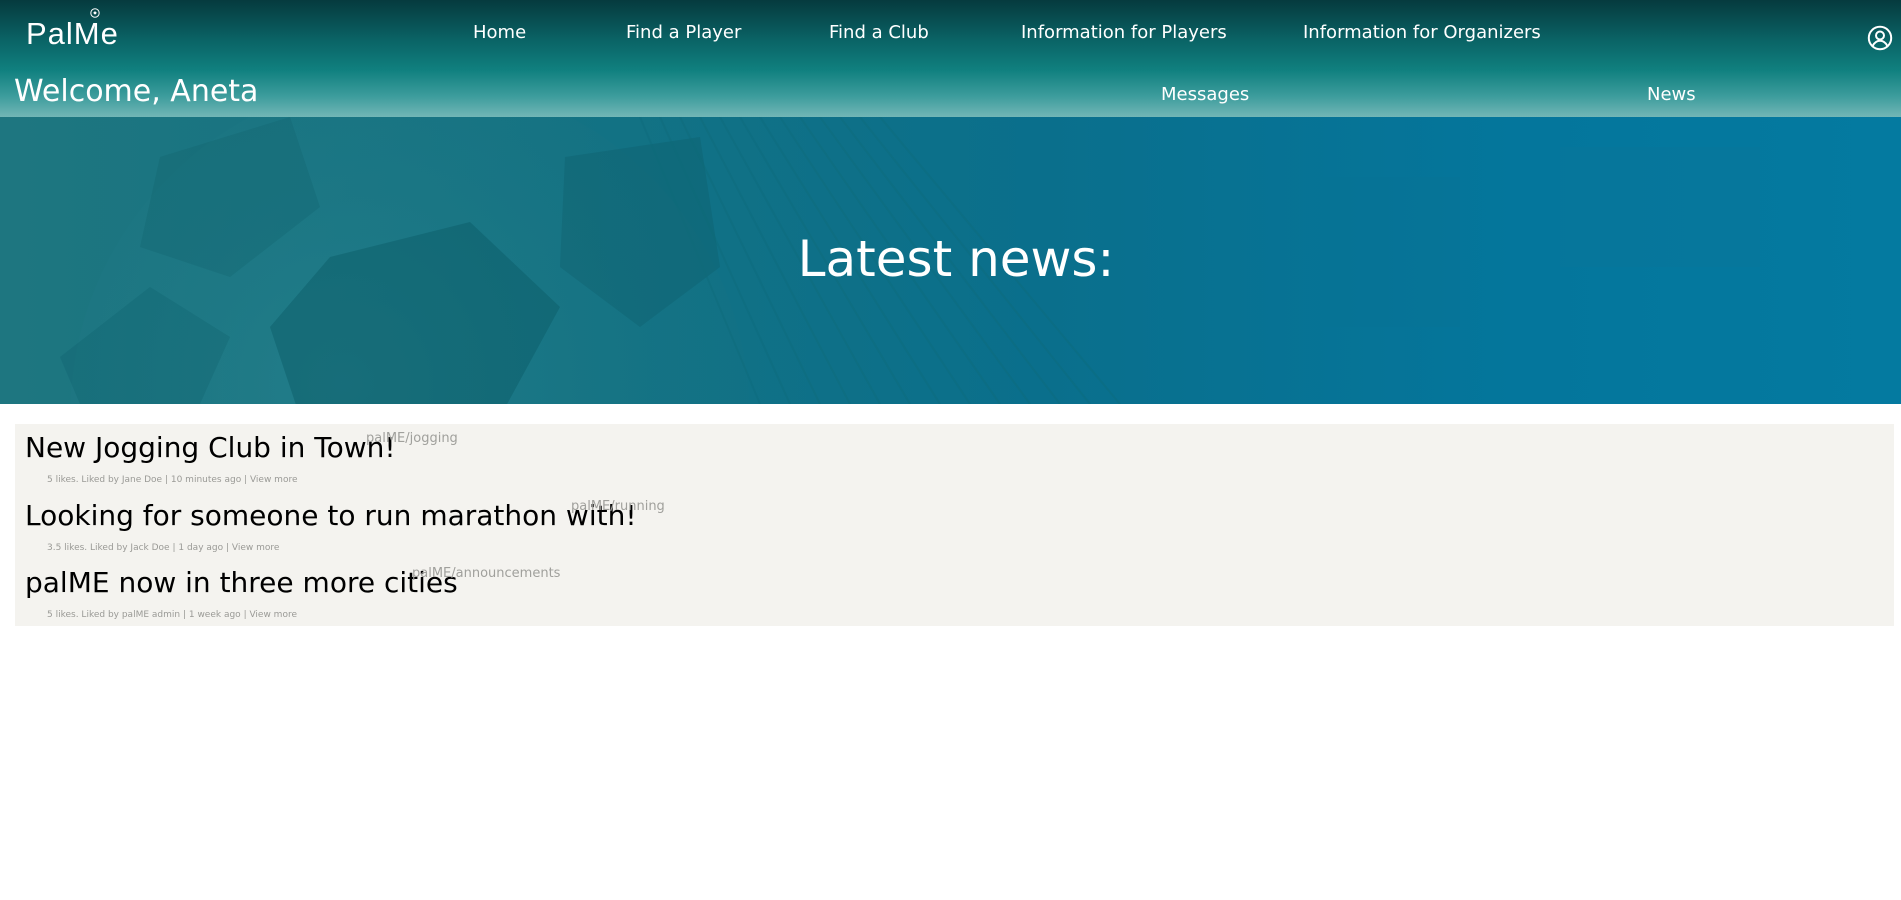 Image resolution: width=1901 pixels, height=900 pixels. Describe the element at coordinates (683, 32) in the screenshot. I see `nav-find-a-player: Find a Player` at that location.